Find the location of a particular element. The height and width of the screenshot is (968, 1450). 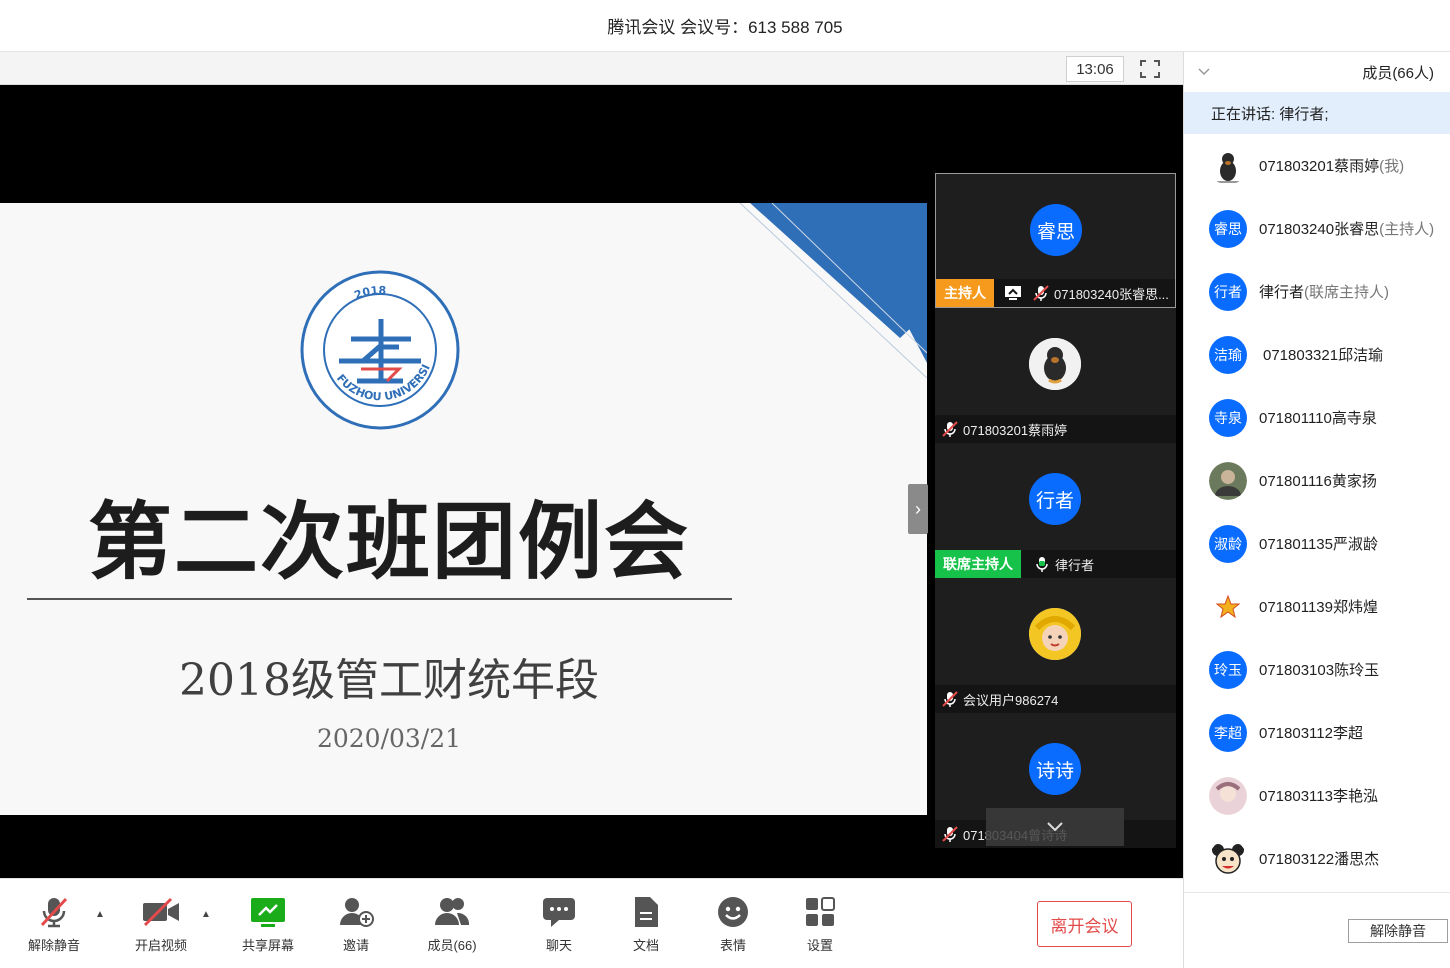

member-name: 071803240张睿思 is located at coordinates (1319, 229).